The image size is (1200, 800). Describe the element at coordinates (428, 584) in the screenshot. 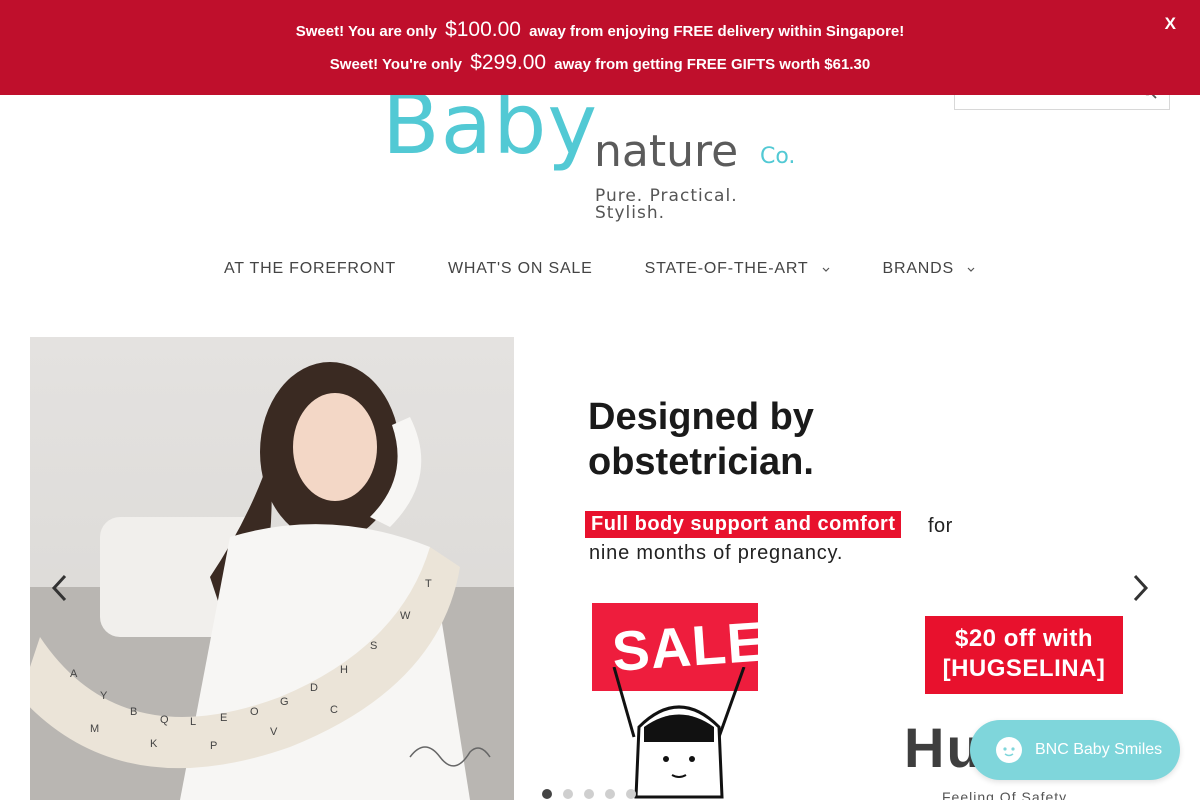

I see `svg-text: T` at that location.